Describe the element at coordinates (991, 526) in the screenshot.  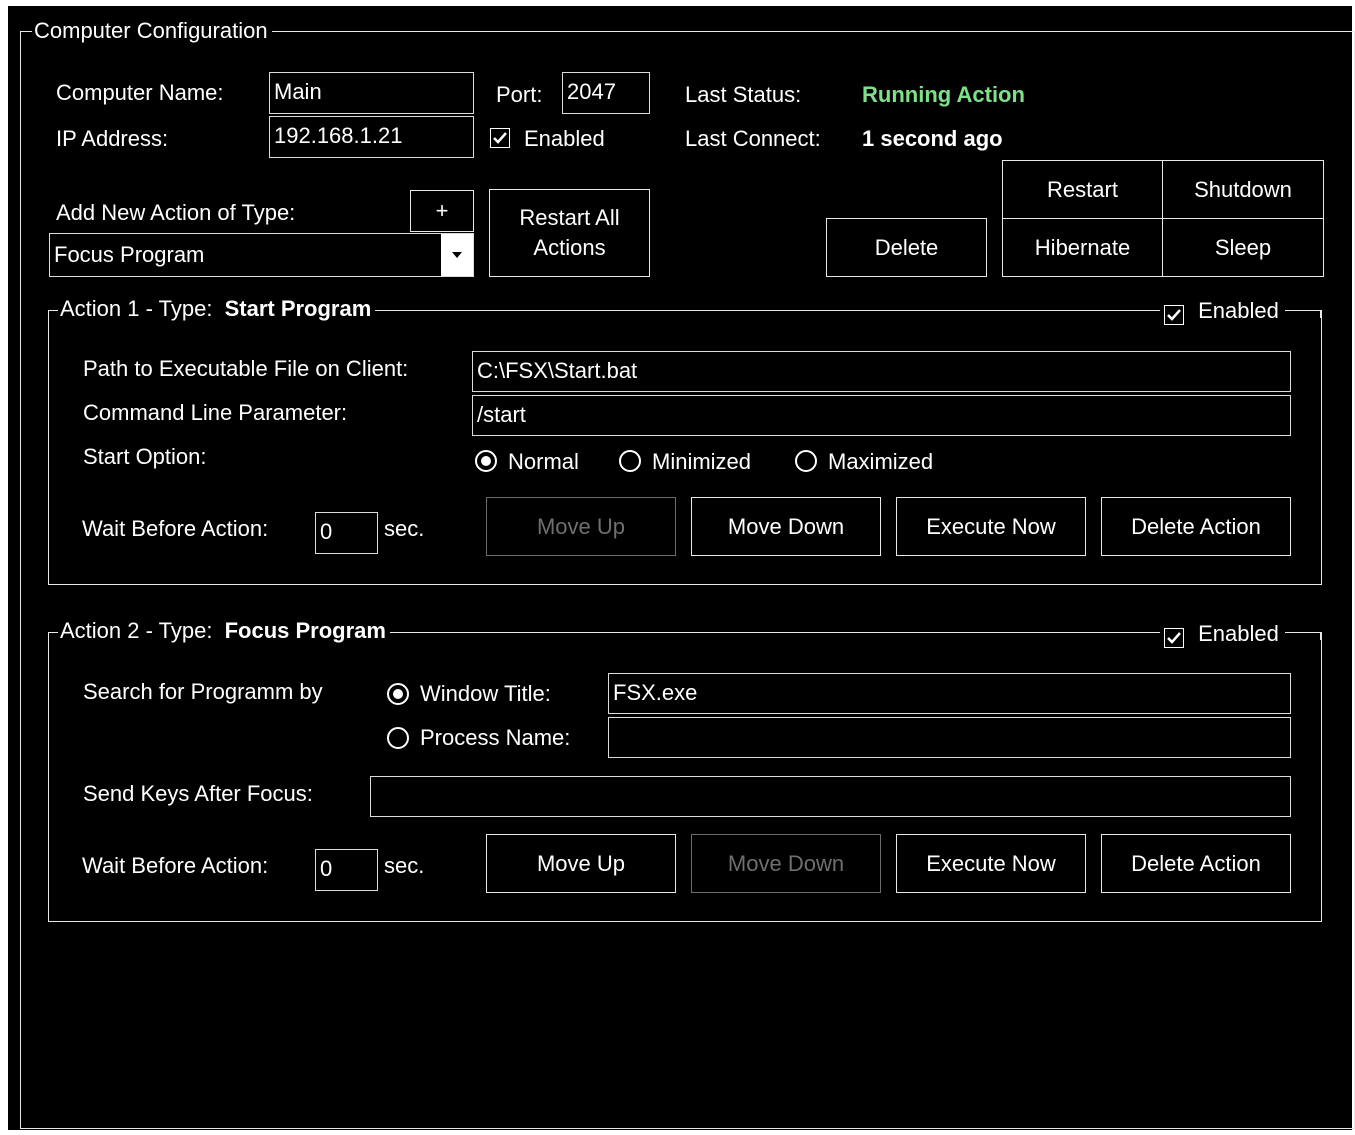
I see `action-1-execute-now-button: Execute Now` at that location.